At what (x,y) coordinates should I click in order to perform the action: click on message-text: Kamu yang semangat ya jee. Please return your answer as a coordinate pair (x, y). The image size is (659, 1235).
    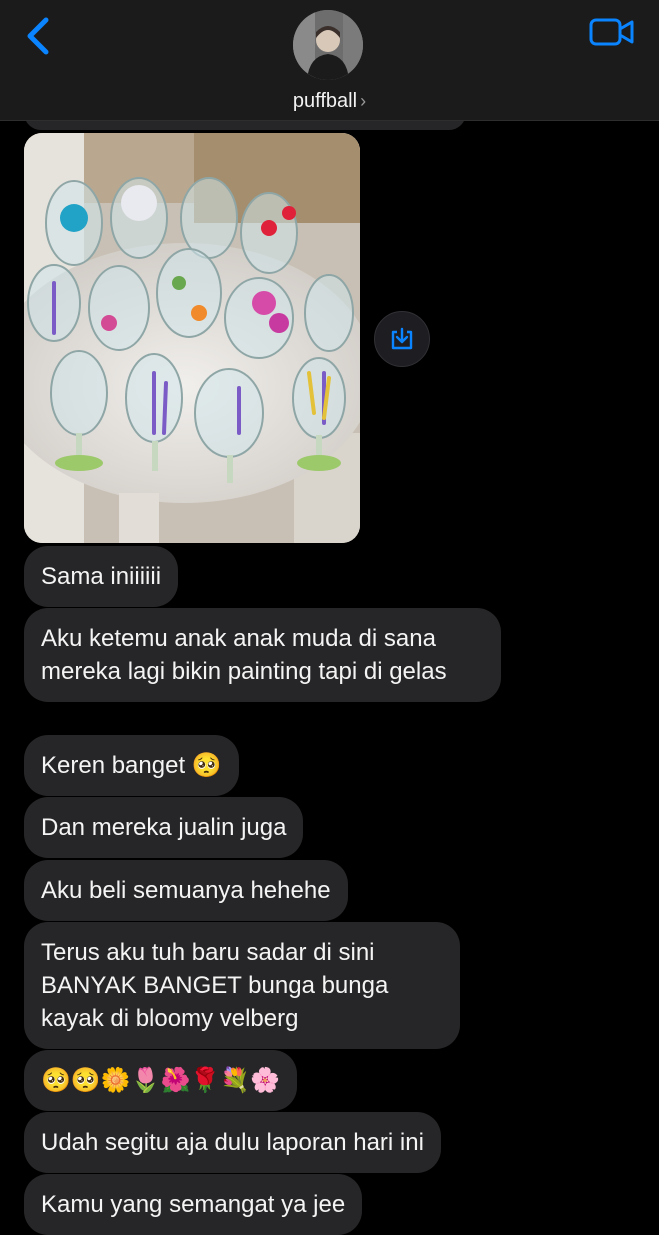
    Looking at the image, I should click on (193, 1204).